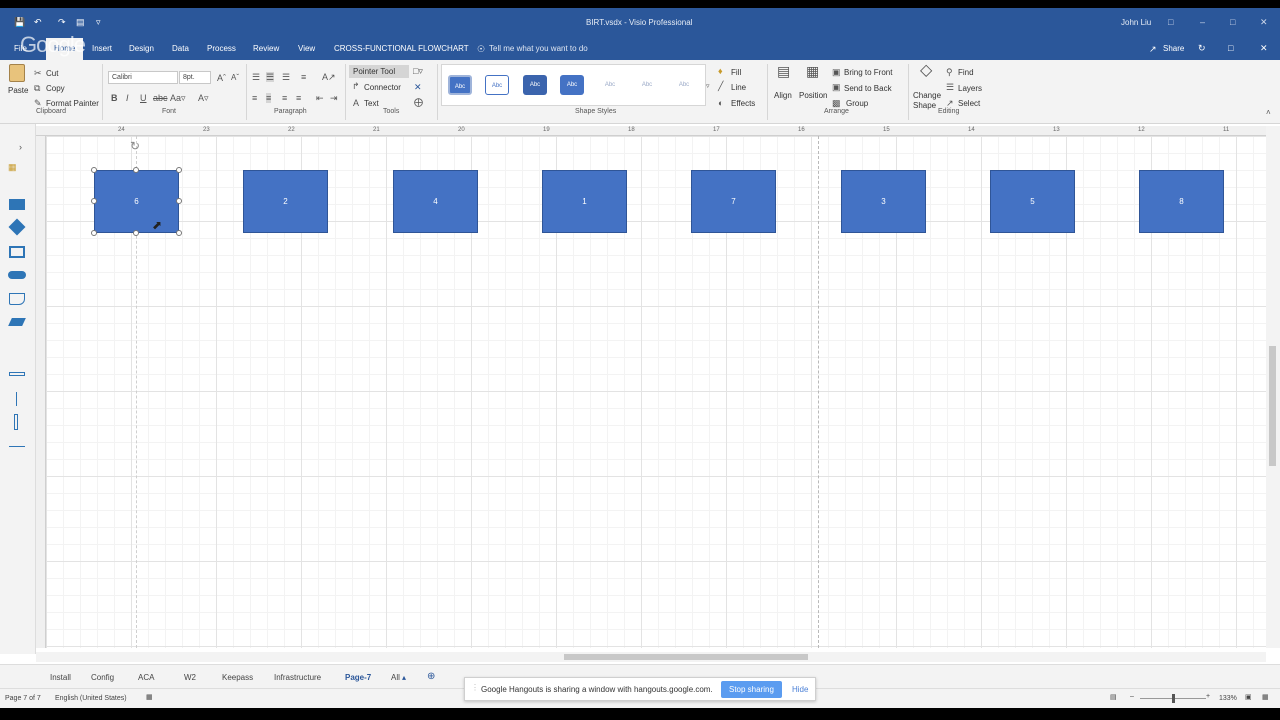 This screenshot has height=720, width=1280. What do you see at coordinates (1202, 48) in the screenshot?
I see `history-icon: ↻` at bounding box center [1202, 48].